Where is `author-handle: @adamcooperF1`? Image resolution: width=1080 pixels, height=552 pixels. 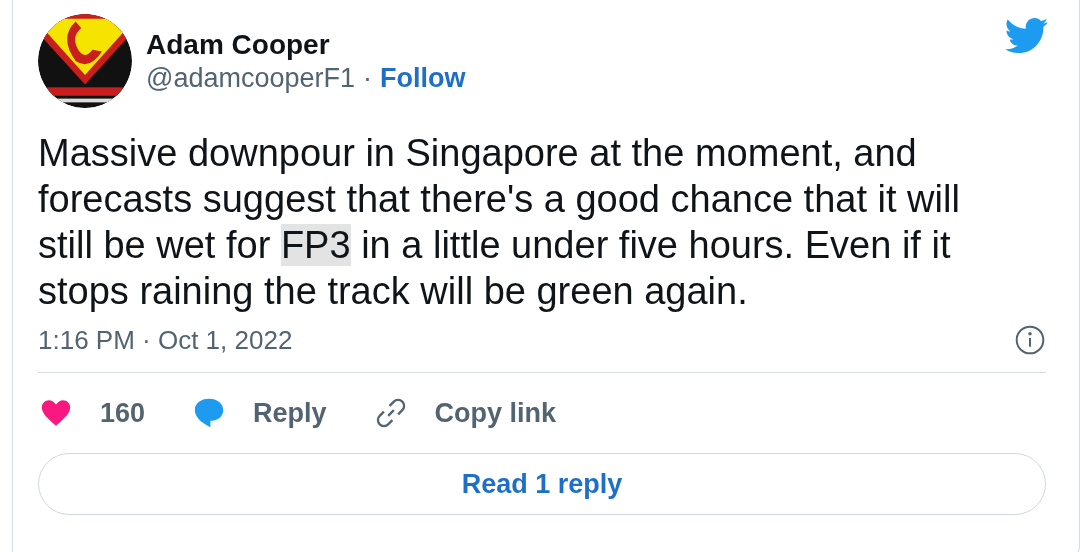 author-handle: @adamcooperF1 is located at coordinates (250, 78).